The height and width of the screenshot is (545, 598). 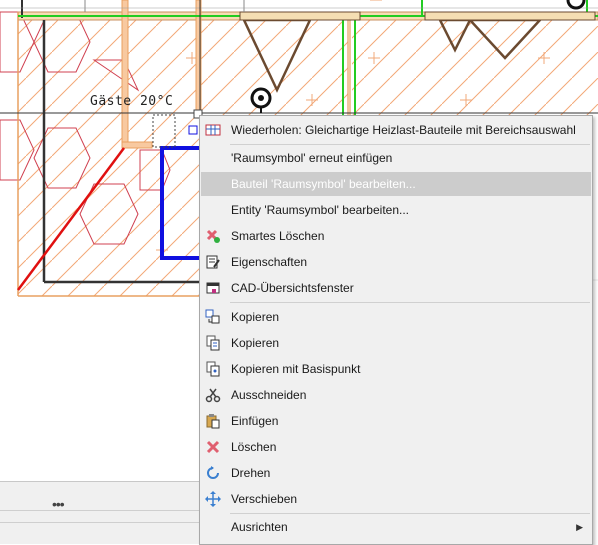 What do you see at coordinates (296, 369) in the screenshot?
I see `menu-item-label: Kopieren mit Basispunkt` at bounding box center [296, 369].